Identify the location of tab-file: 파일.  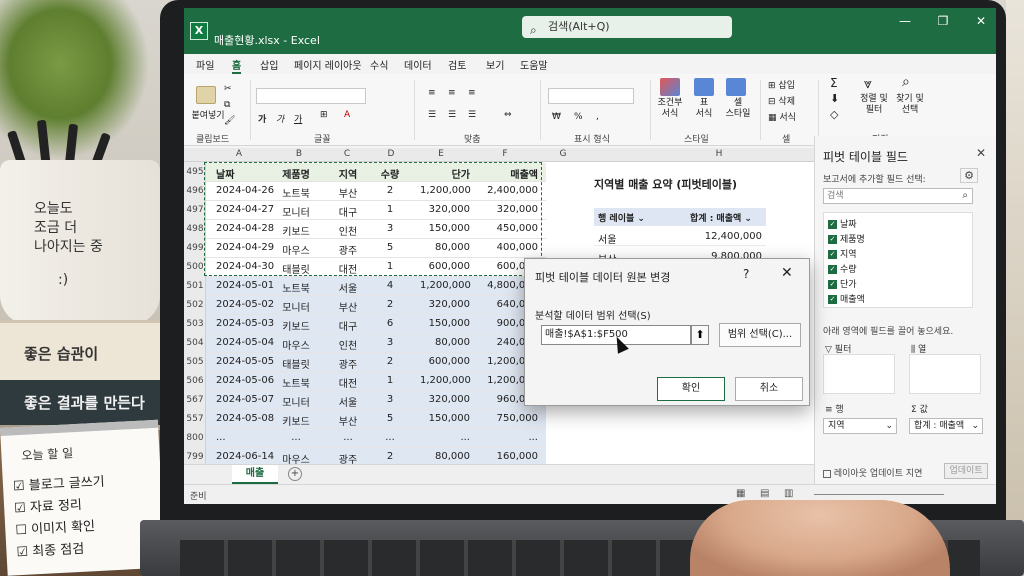
(205, 64).